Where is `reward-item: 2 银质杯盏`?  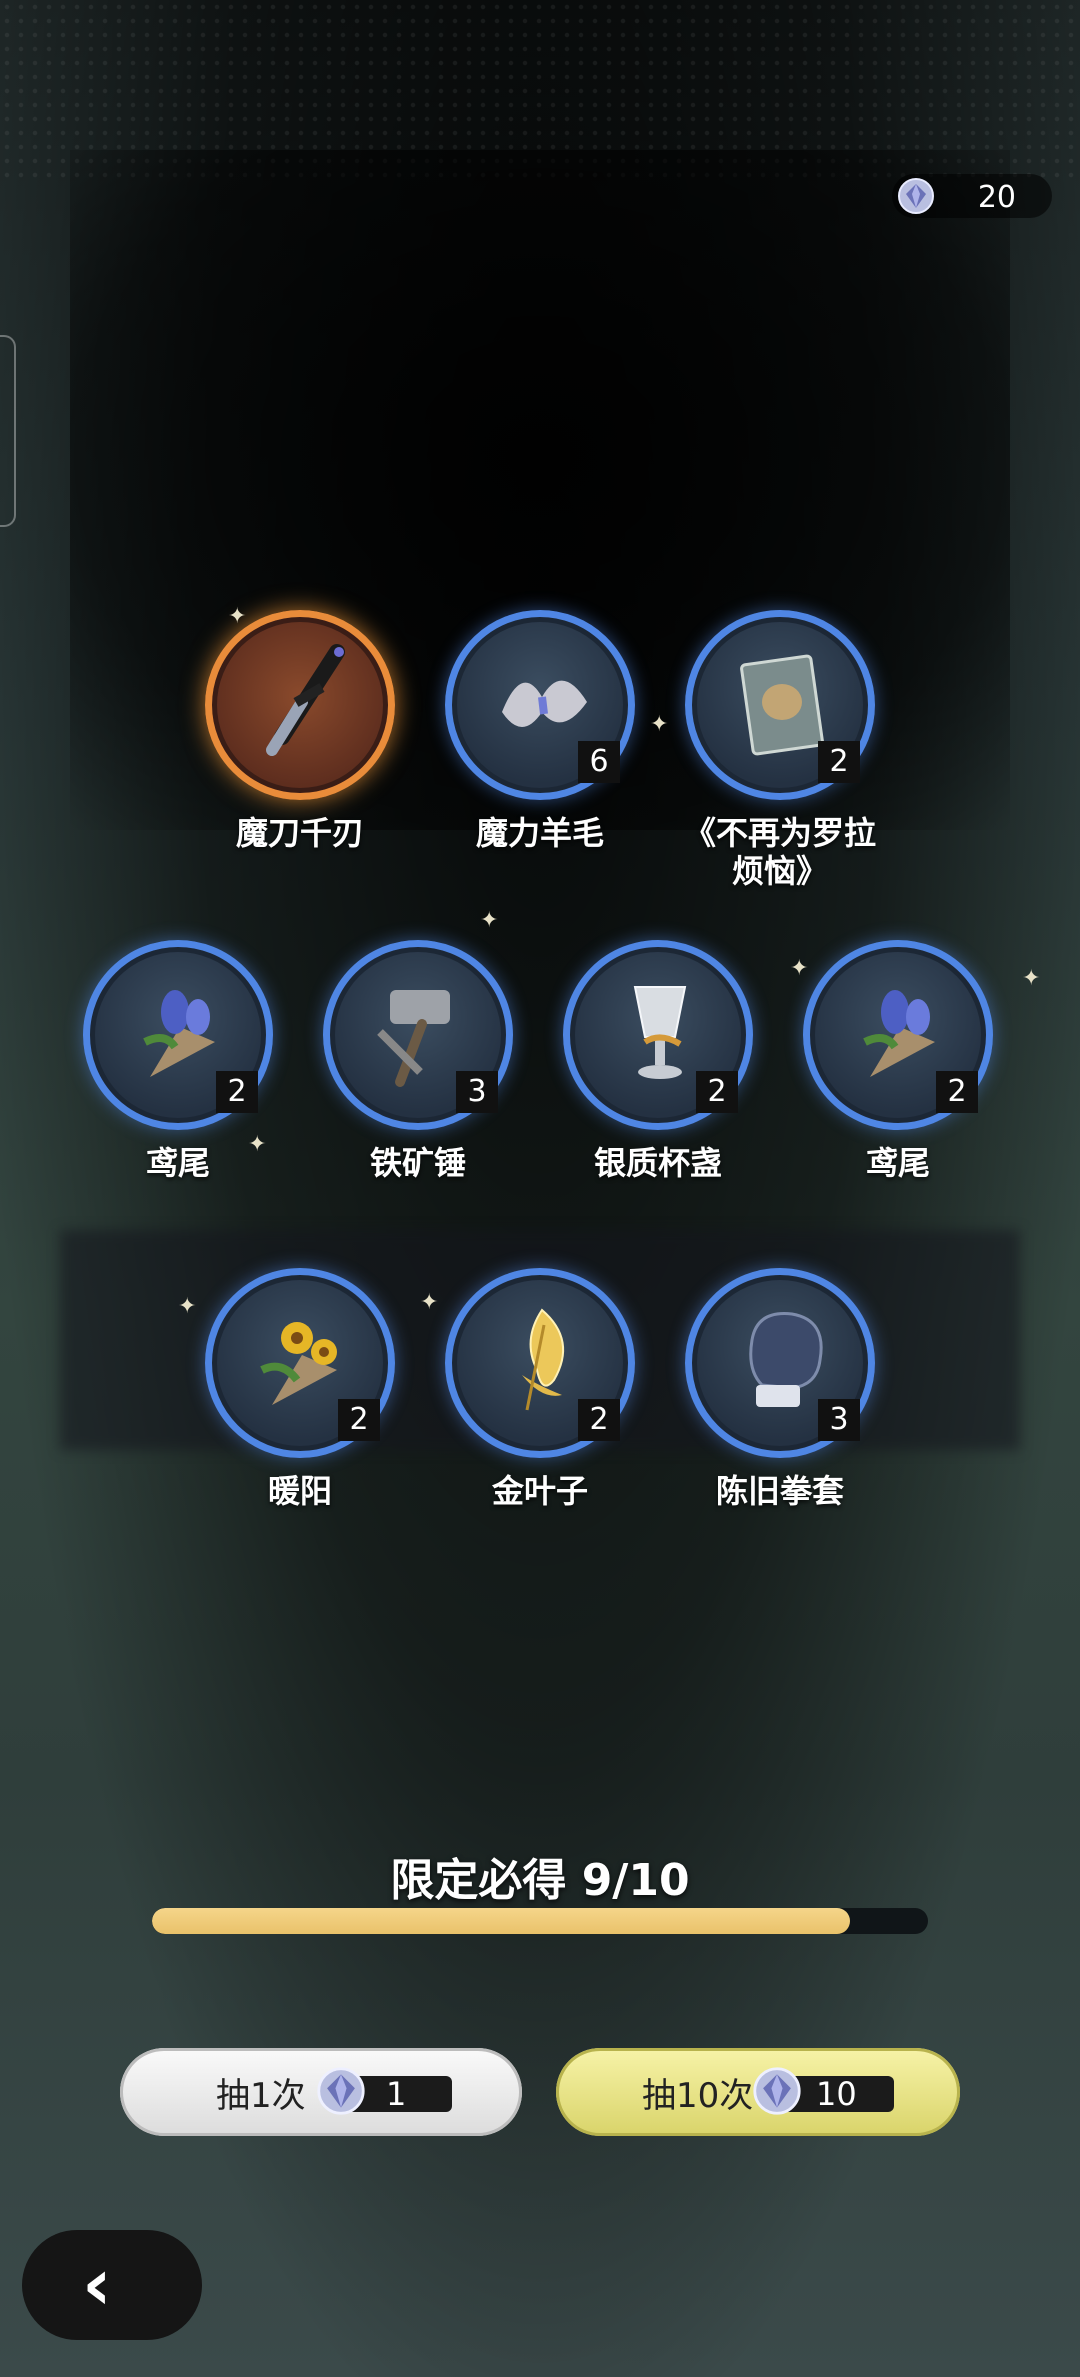 reward-item: 2 银质杯盏 is located at coordinates (658, 1061).